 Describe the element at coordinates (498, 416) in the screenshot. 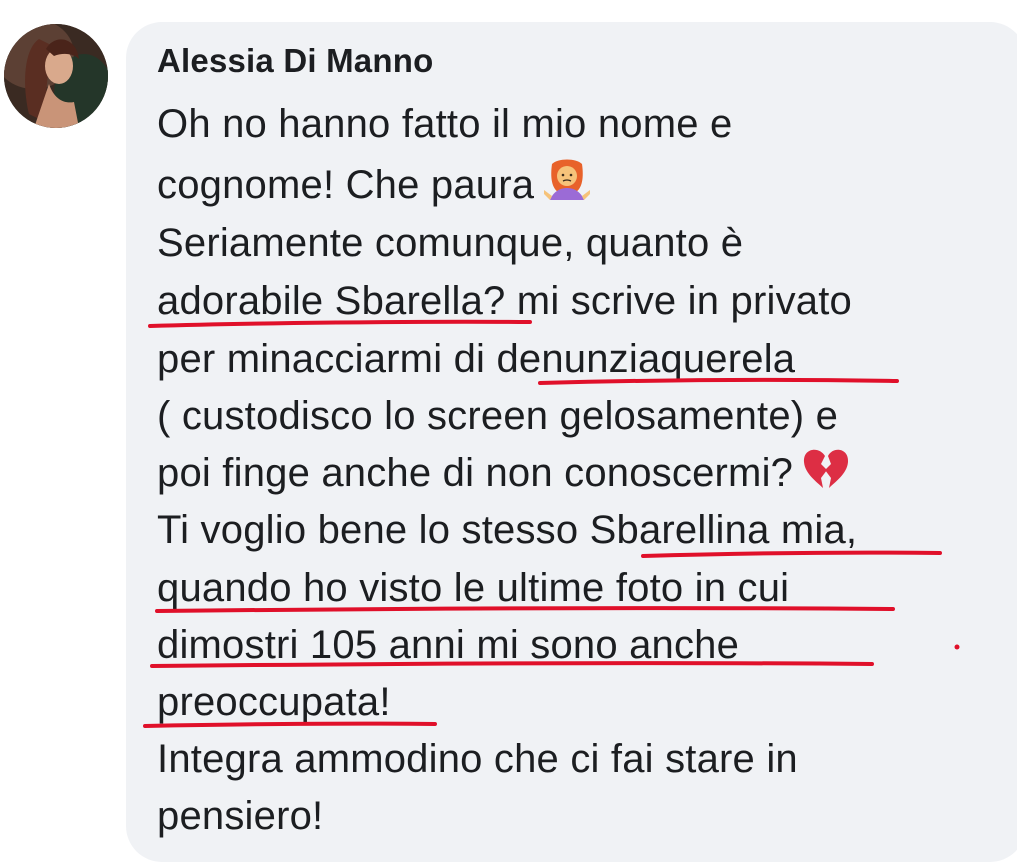

I see `comment-line: ( custodisco lo screen gelosamente) e` at that location.